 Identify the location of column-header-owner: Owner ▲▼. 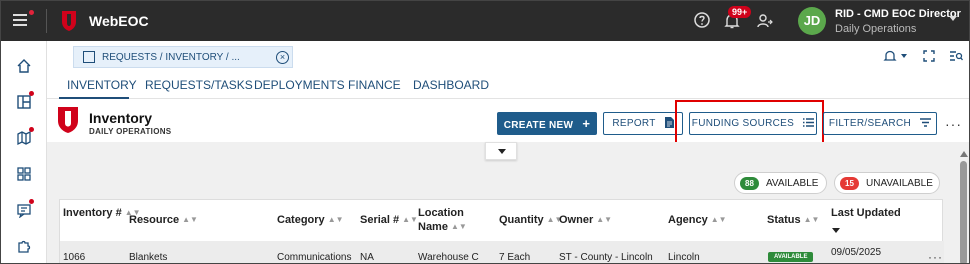
(585, 220).